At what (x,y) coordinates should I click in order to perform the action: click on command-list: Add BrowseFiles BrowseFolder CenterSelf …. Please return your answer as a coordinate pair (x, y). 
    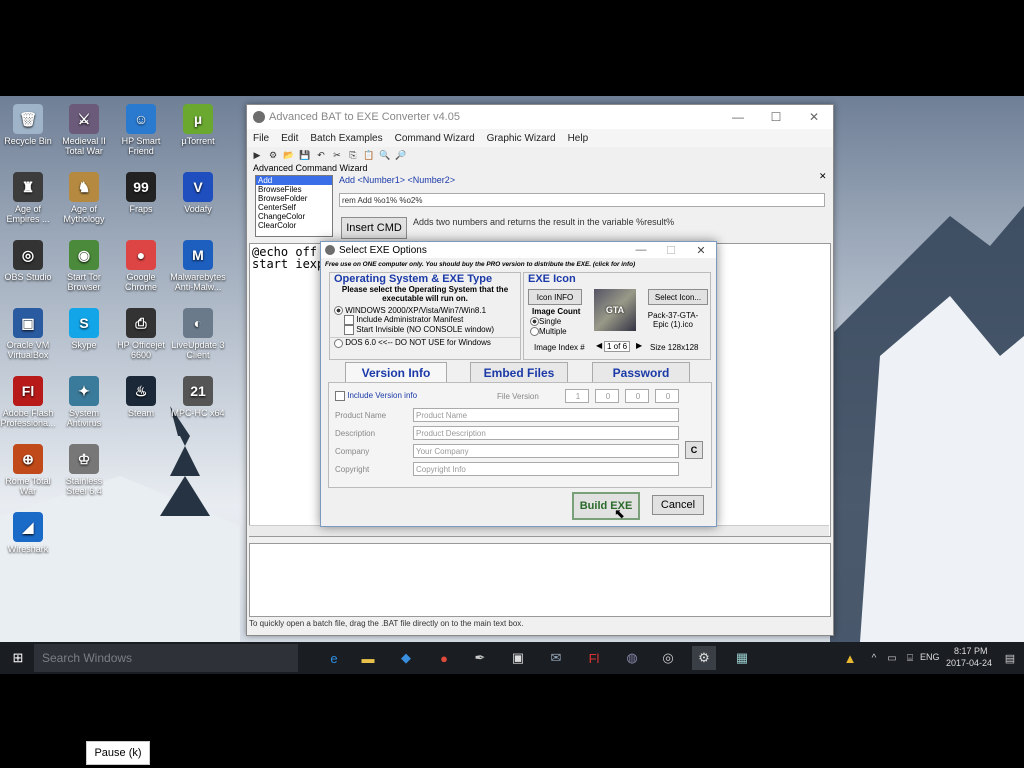
    Looking at the image, I should click on (294, 206).